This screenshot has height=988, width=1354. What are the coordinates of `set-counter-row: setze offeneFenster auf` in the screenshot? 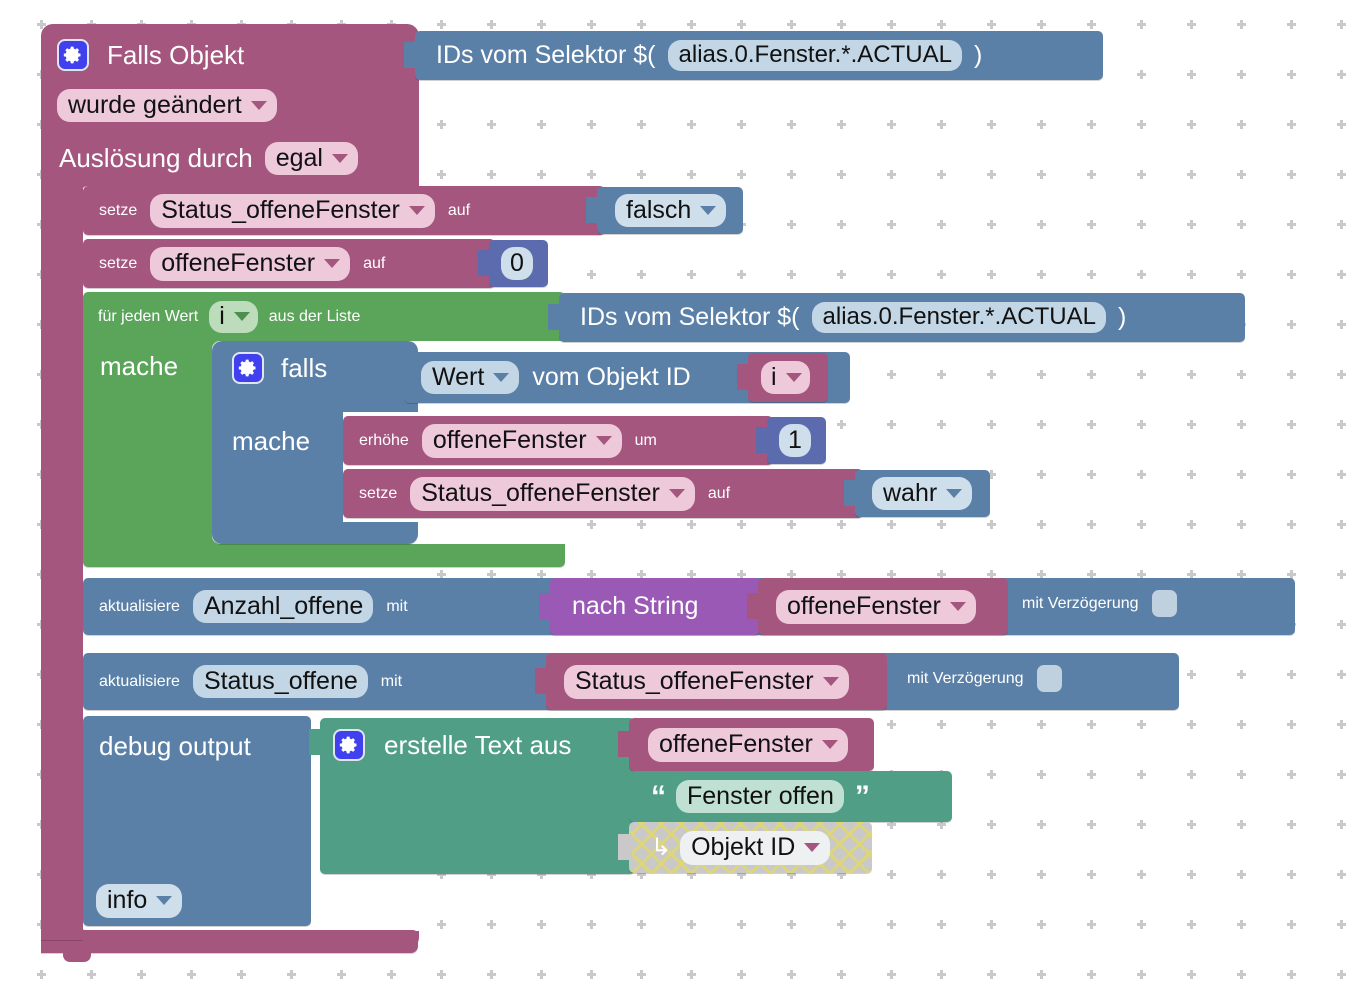 It's located at (242, 263).